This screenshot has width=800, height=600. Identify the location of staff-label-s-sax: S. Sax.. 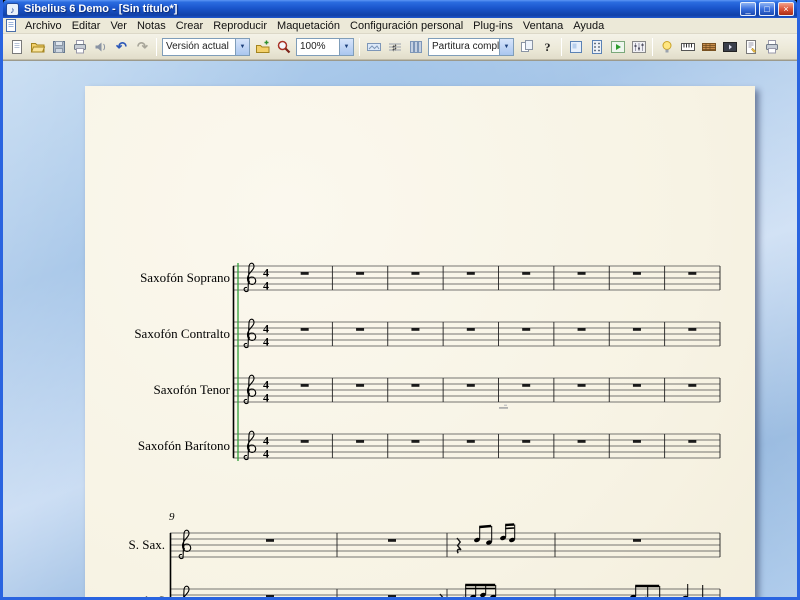
(125, 545).